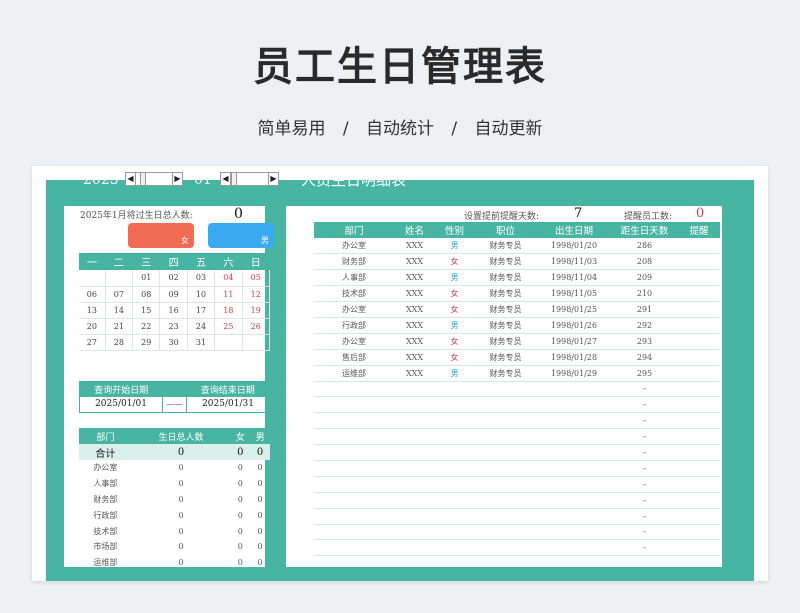 The image size is (800, 613). Describe the element at coordinates (517, 309) in the screenshot. I see `table-row: 办公室 XXX 女财务专员 1998/01/25 291` at that location.